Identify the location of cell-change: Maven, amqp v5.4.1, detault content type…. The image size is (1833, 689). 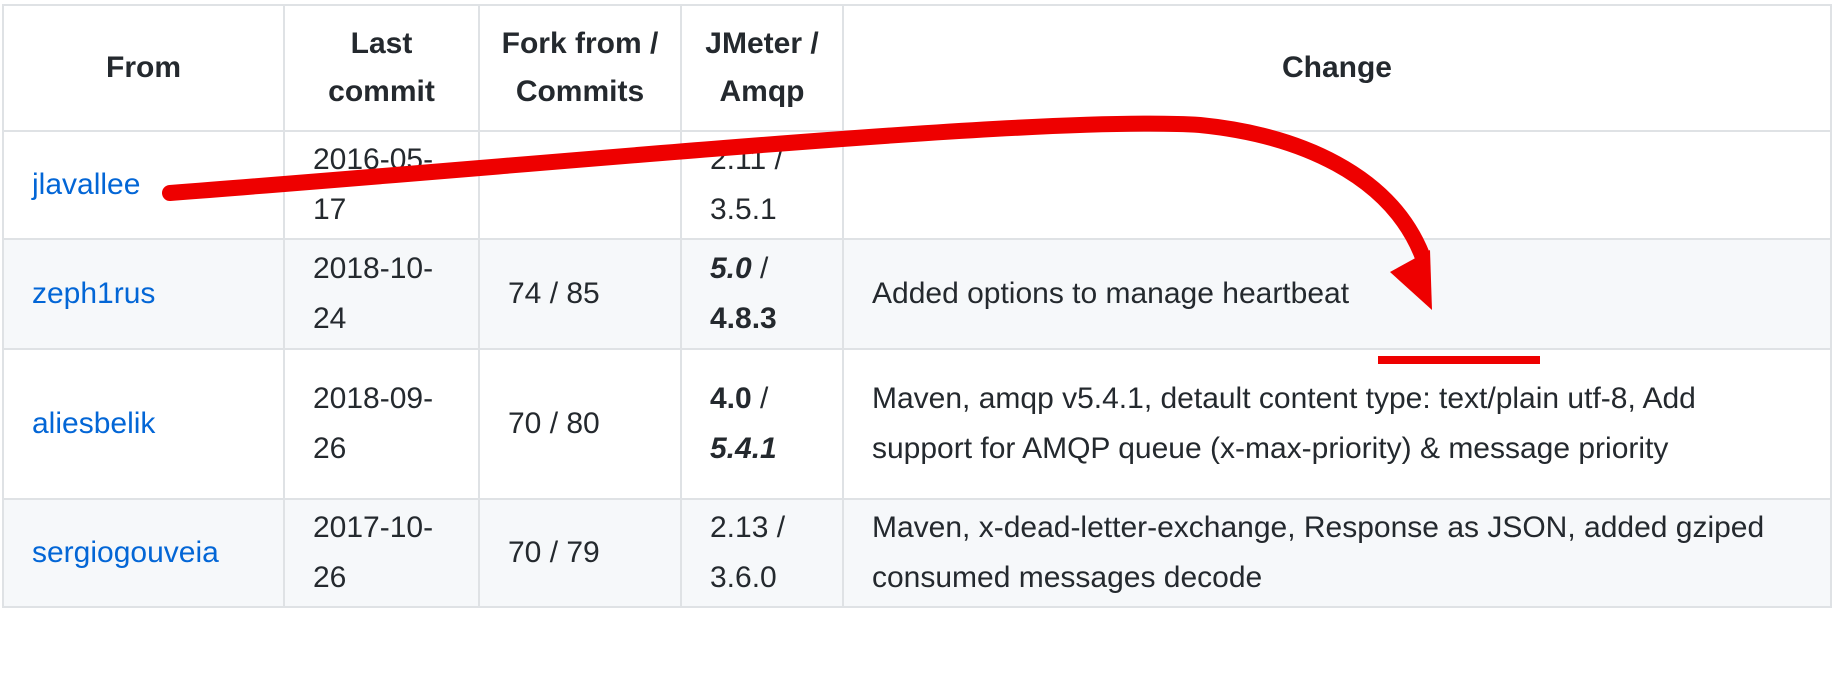
(1337, 424).